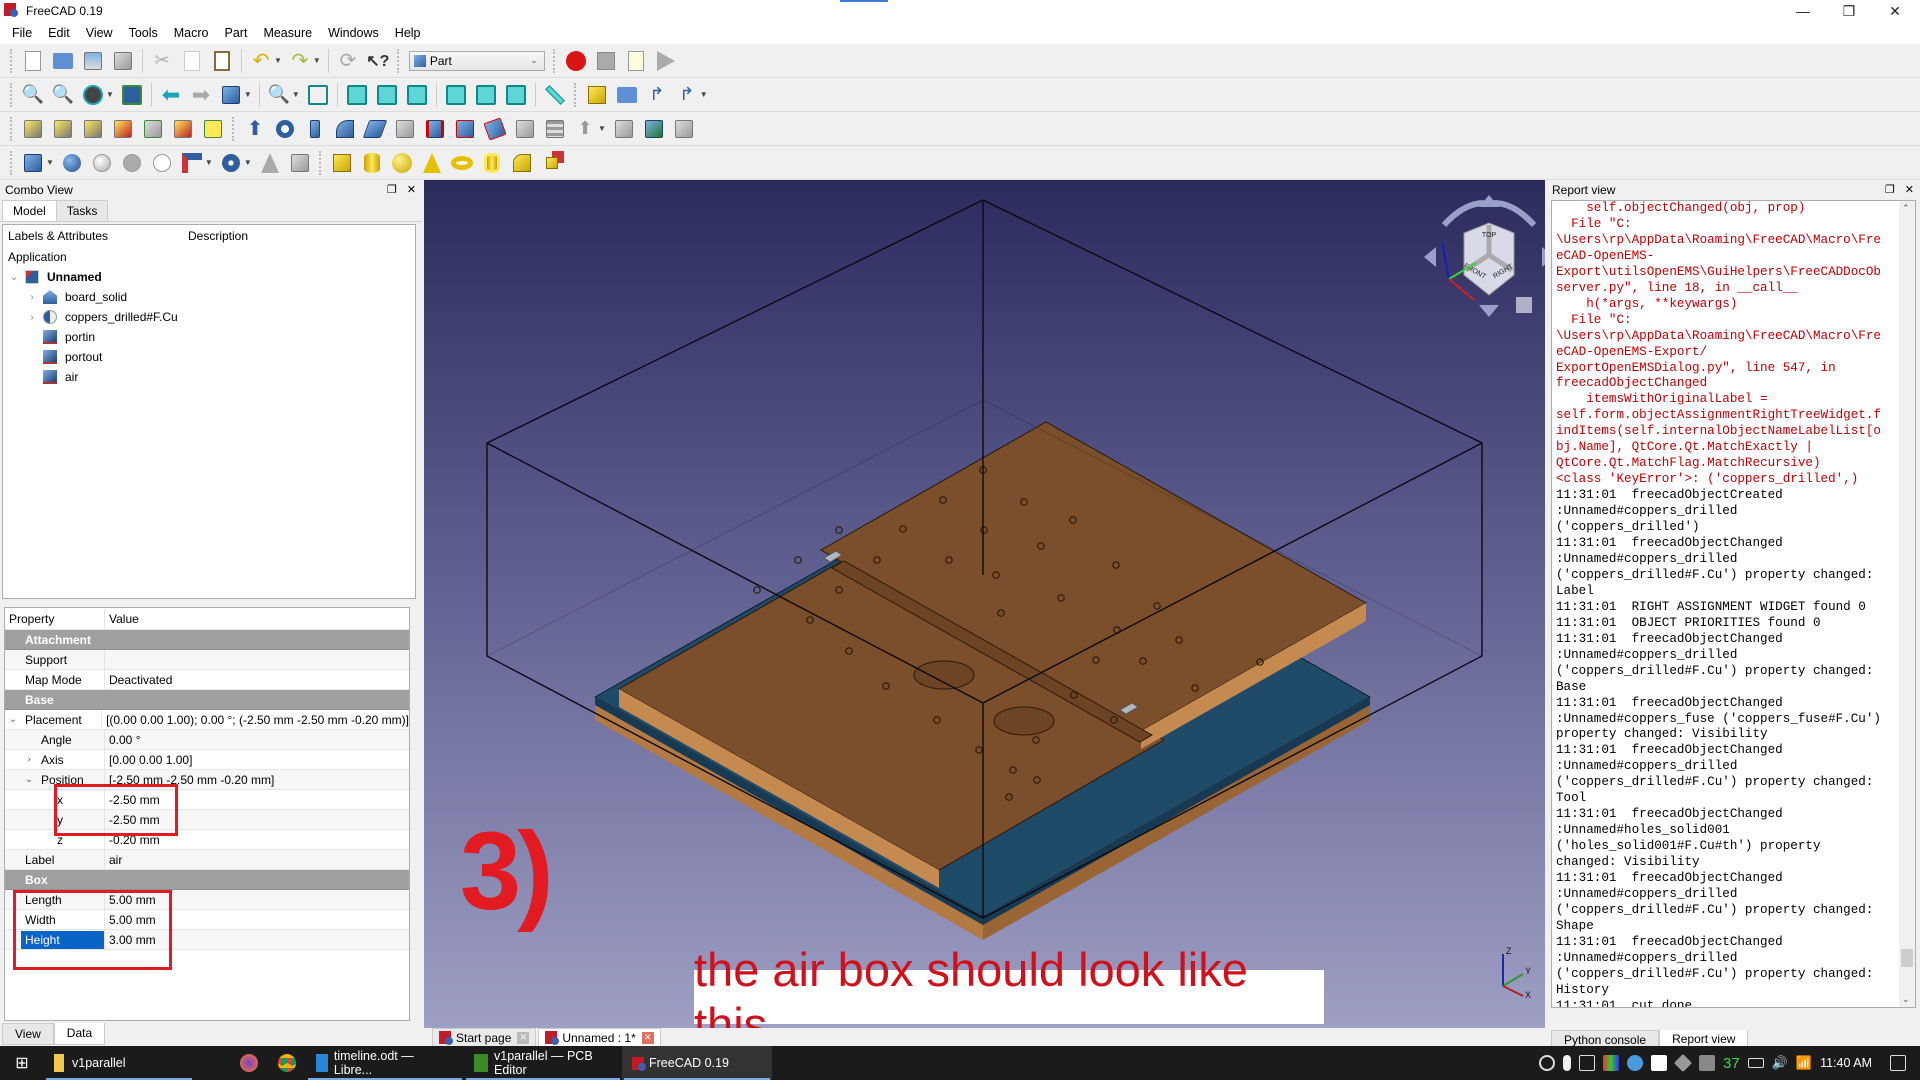  What do you see at coordinates (189, 780) in the screenshot?
I see `property-value: [-2.50 mm -2.50 mm -0.20 mm]` at bounding box center [189, 780].